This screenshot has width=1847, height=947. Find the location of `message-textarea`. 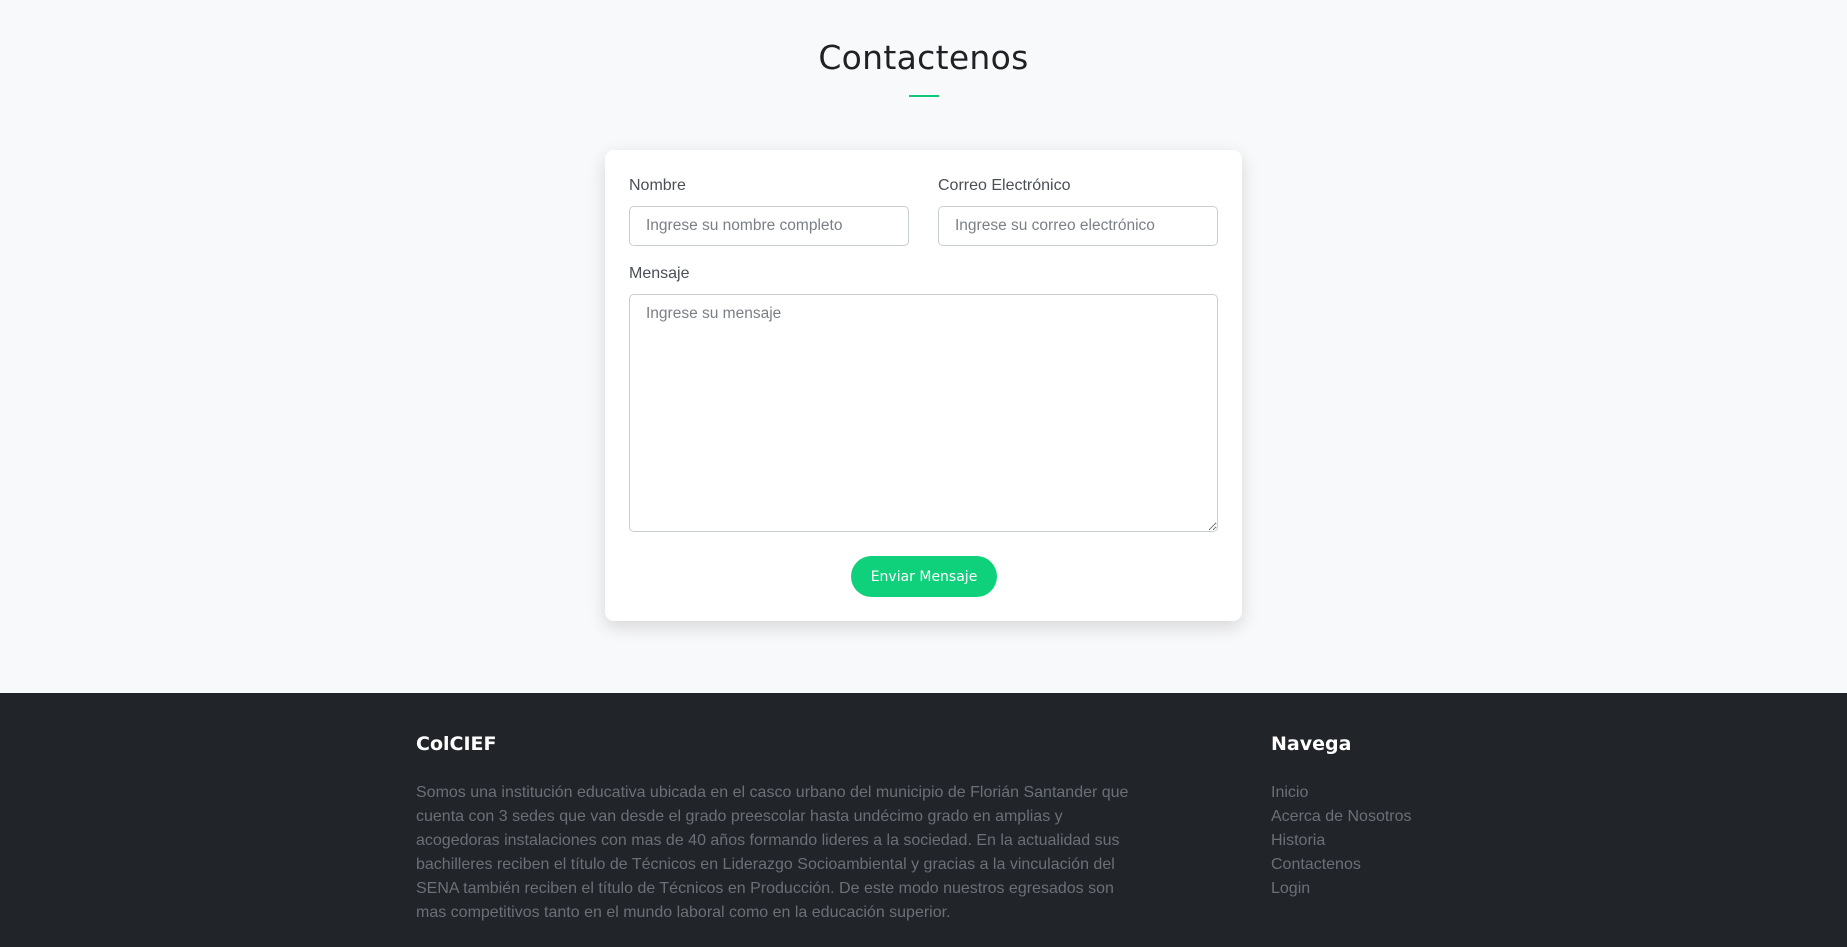

message-textarea is located at coordinates (923, 413).